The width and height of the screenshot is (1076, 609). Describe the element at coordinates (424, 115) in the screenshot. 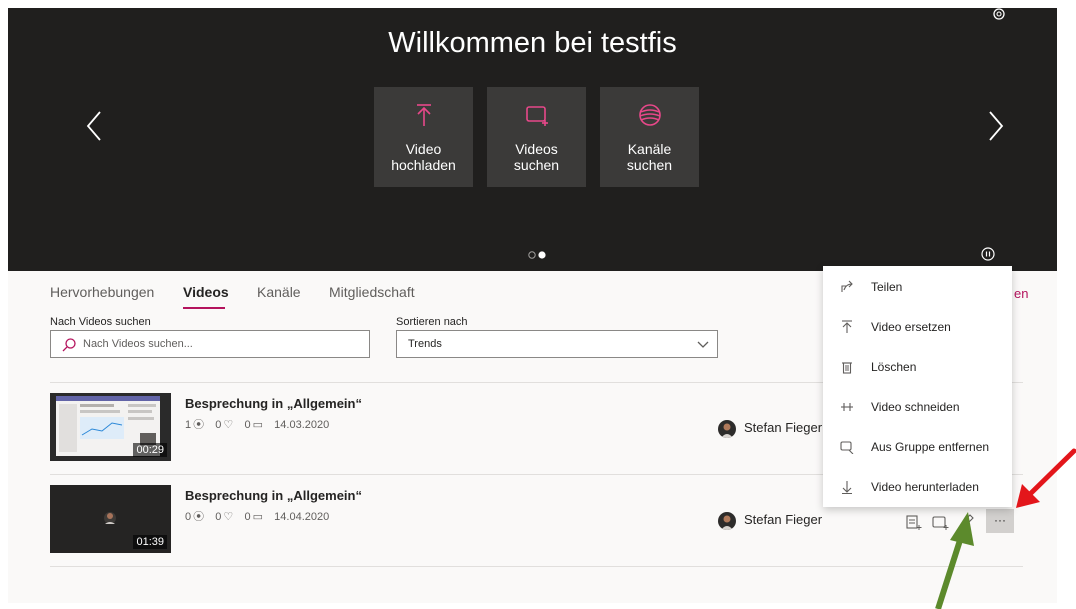

I see `upload-icon` at that location.